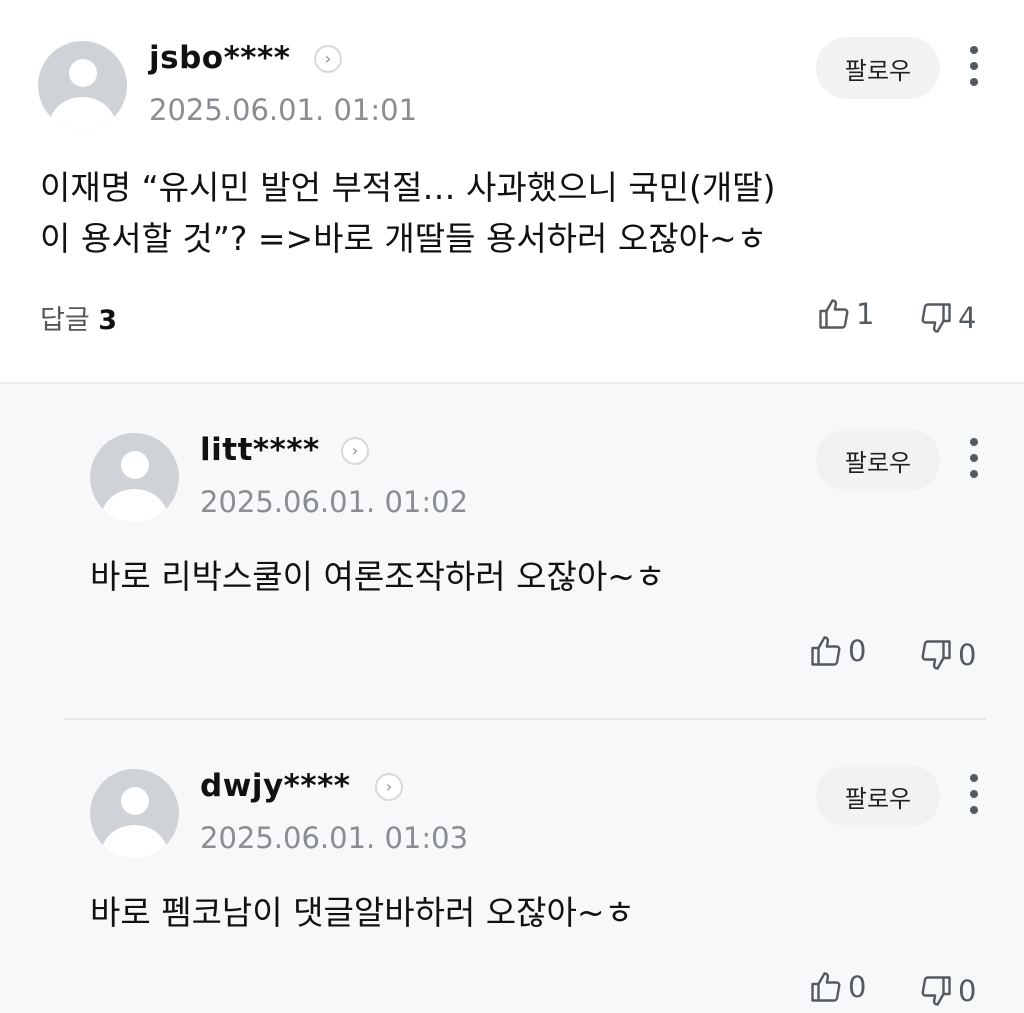 The height and width of the screenshot is (1013, 1024). What do you see at coordinates (362, 912) in the screenshot?
I see `reply-text: 바로 펨코남이 댓글알바하러 오잖아~ㅎ` at bounding box center [362, 912].